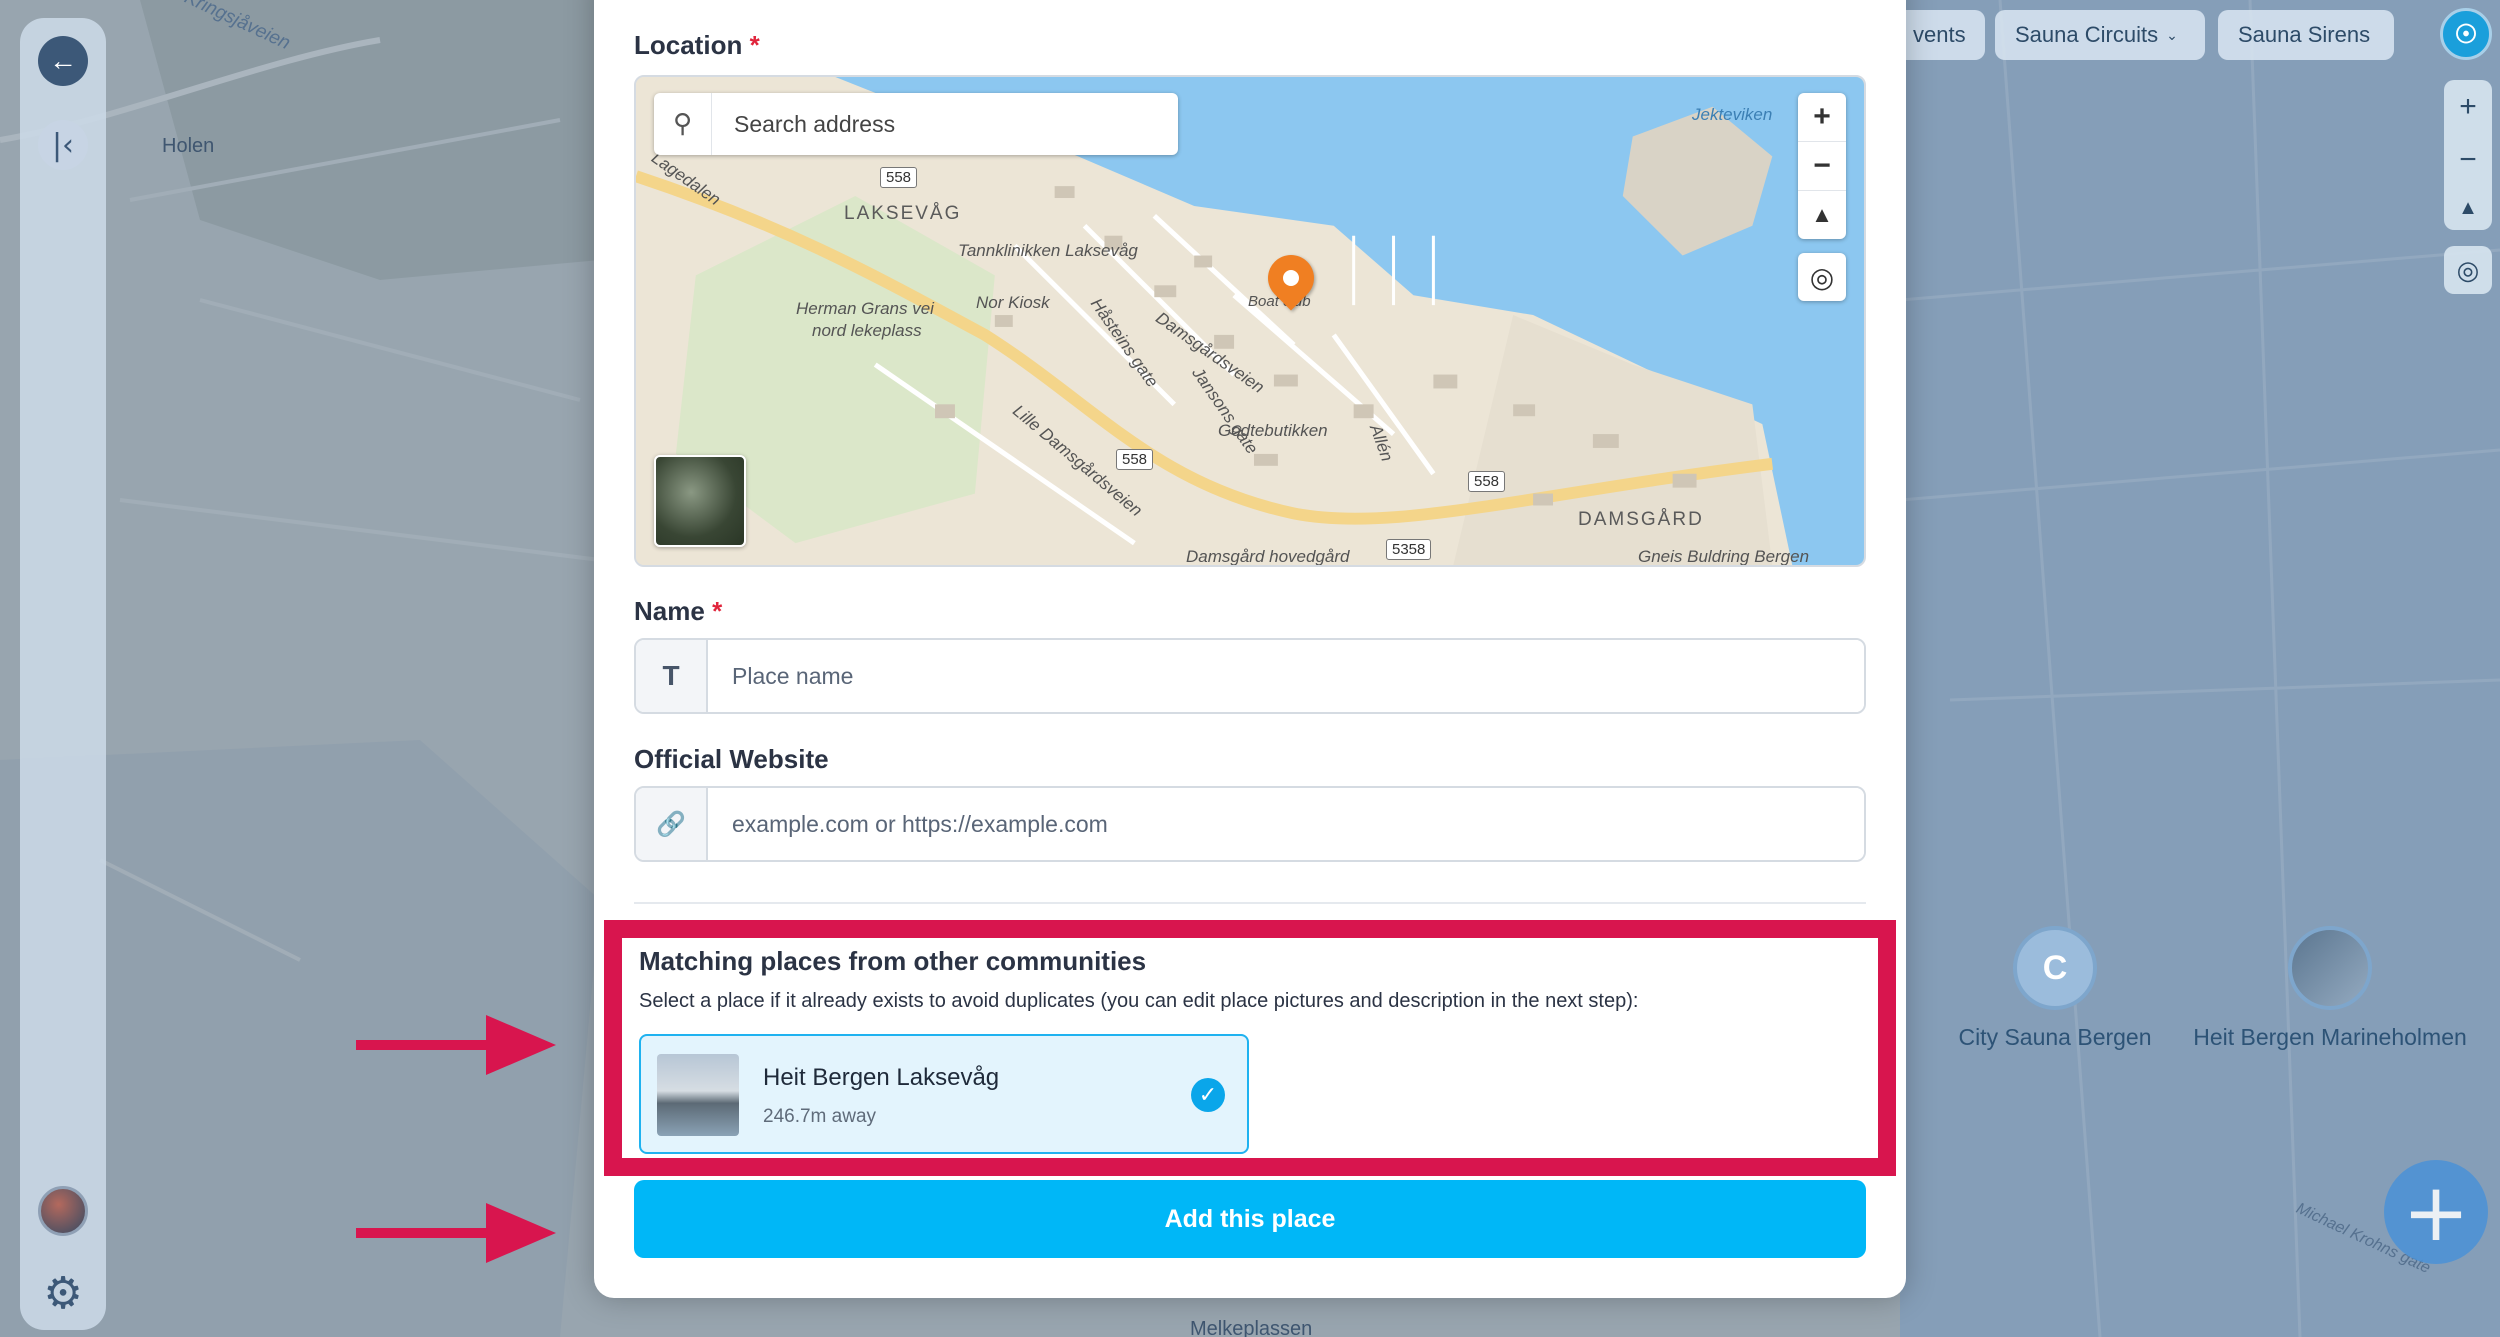  I want to click on road-shield: 5358, so click(1409, 549).